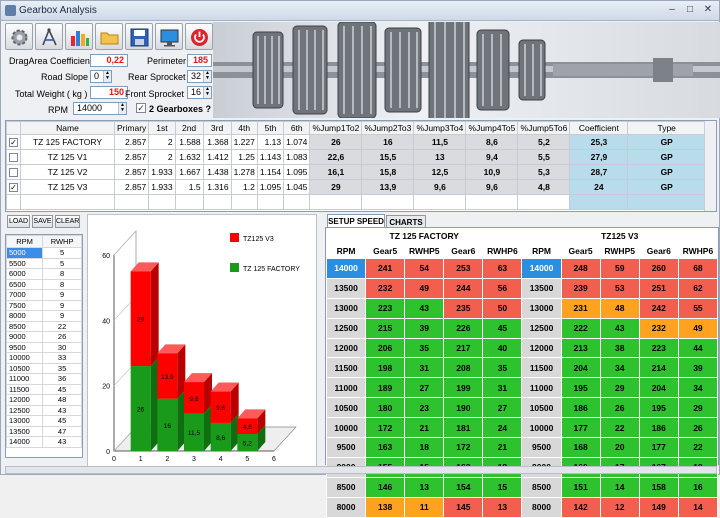 This screenshot has width=720, height=518. What do you see at coordinates (544, 142) in the screenshot?
I see `gearbox-cell: 5,2` at bounding box center [544, 142].